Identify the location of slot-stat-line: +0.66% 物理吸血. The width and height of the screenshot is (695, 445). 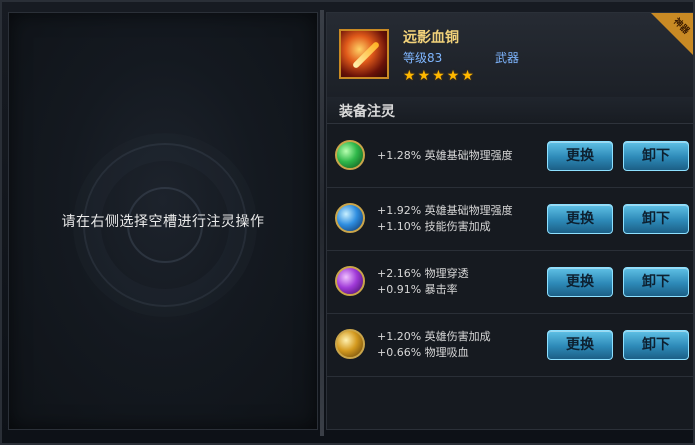
(423, 352).